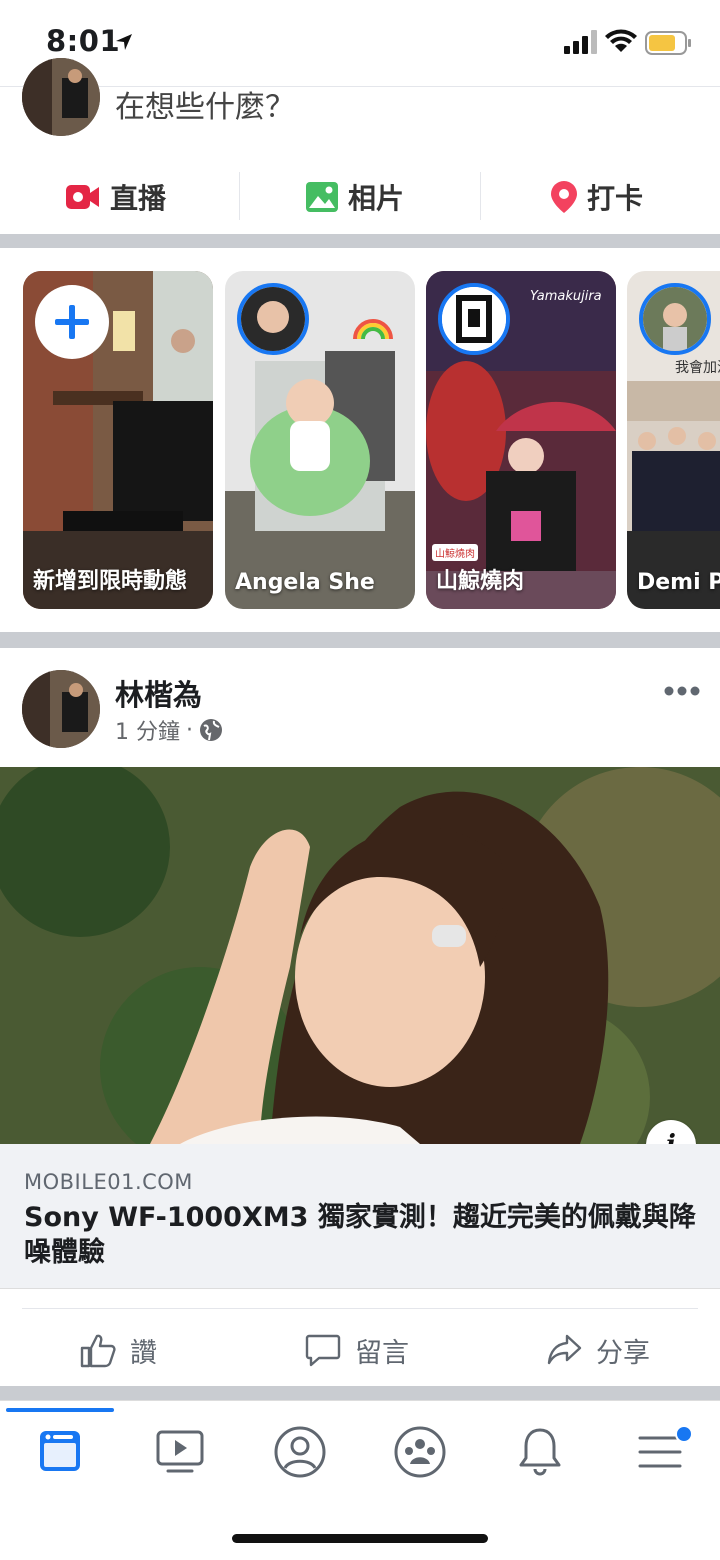  I want to click on quick-actions-bar: 直播 相片 打卡, so click(360, 197).